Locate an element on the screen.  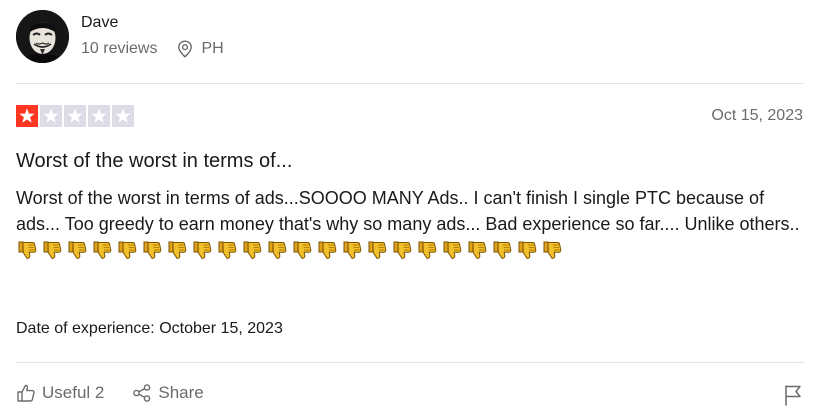
flag-button is located at coordinates (793, 397).